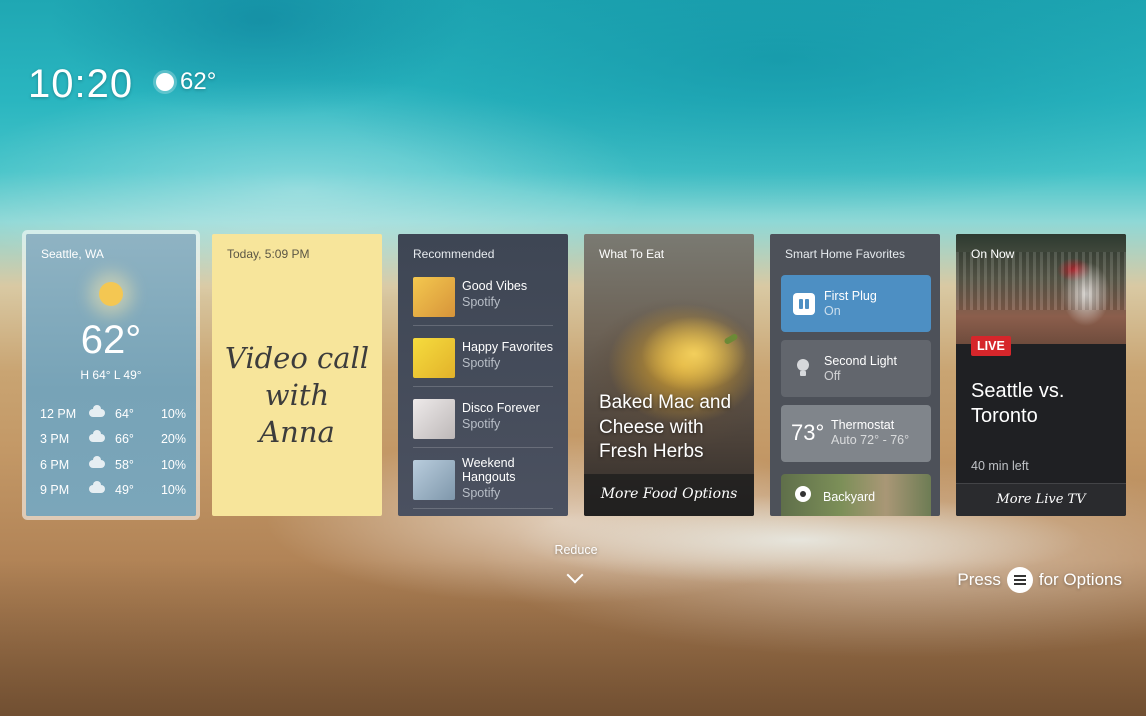  I want to click on reduce-button: Reduce, so click(576, 550).